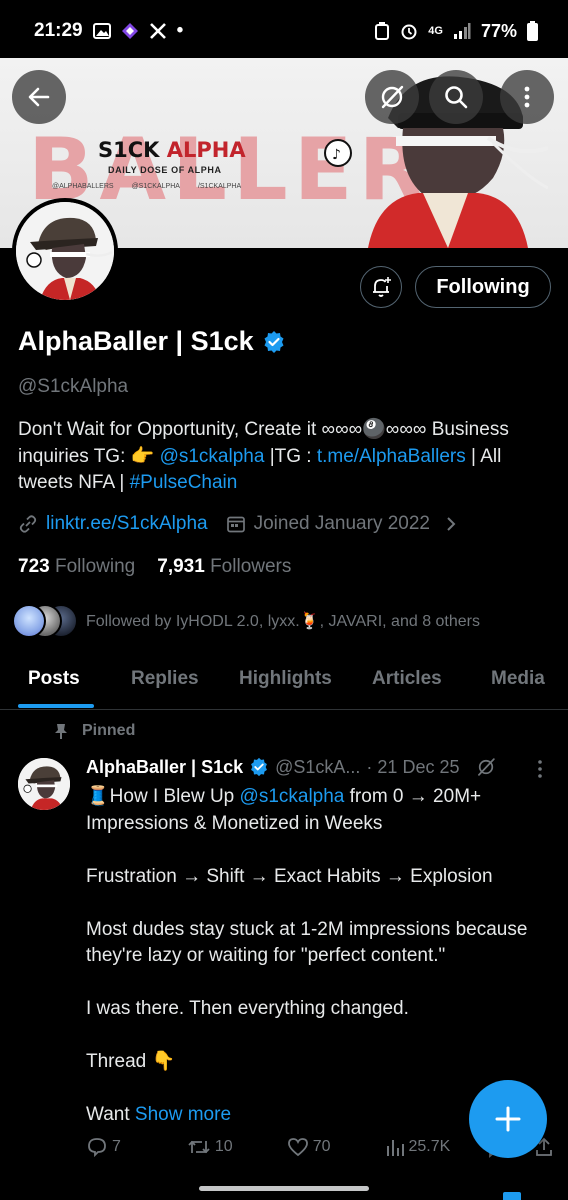 This screenshot has width=568, height=1200. What do you see at coordinates (451, 524) in the screenshot?
I see `chevron-right-icon` at bounding box center [451, 524].